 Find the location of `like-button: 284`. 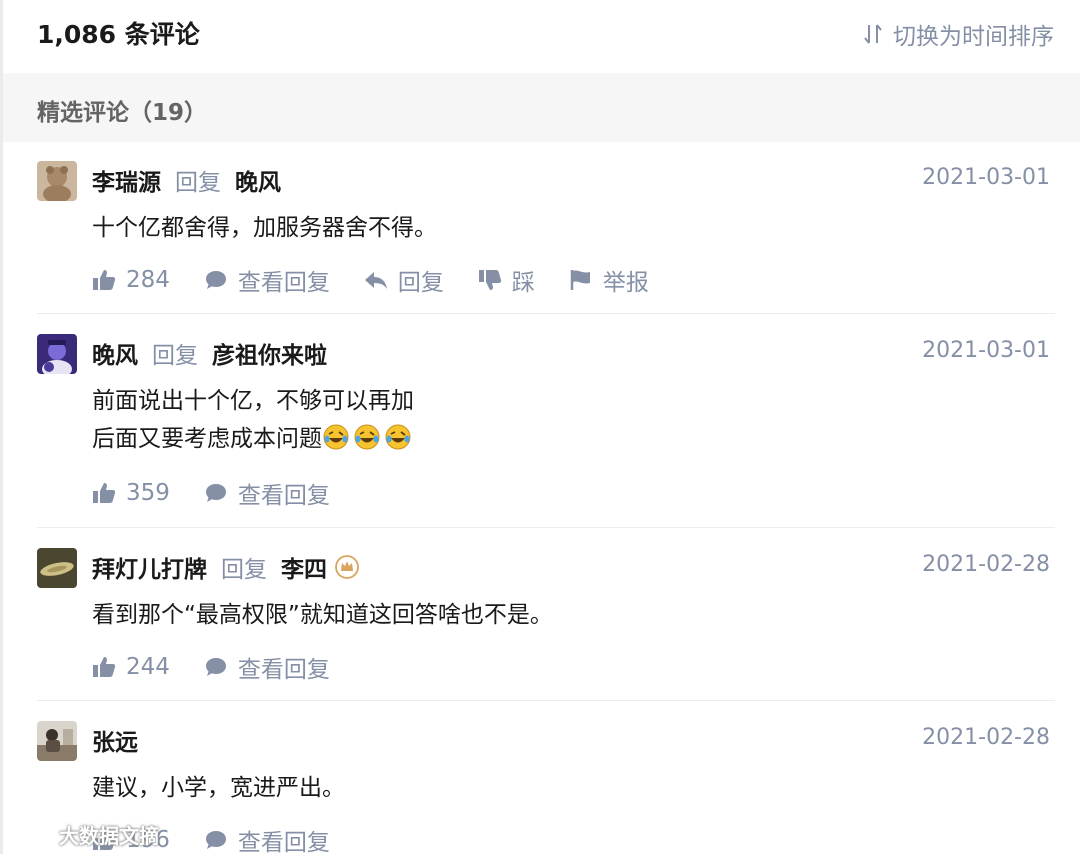

like-button: 284 is located at coordinates (131, 280).